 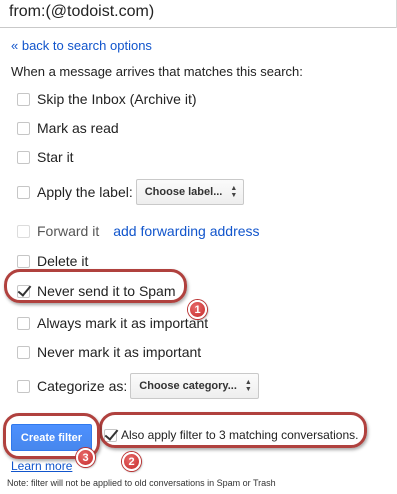 What do you see at coordinates (78, 128) in the screenshot?
I see `option-label: Mark as read` at bounding box center [78, 128].